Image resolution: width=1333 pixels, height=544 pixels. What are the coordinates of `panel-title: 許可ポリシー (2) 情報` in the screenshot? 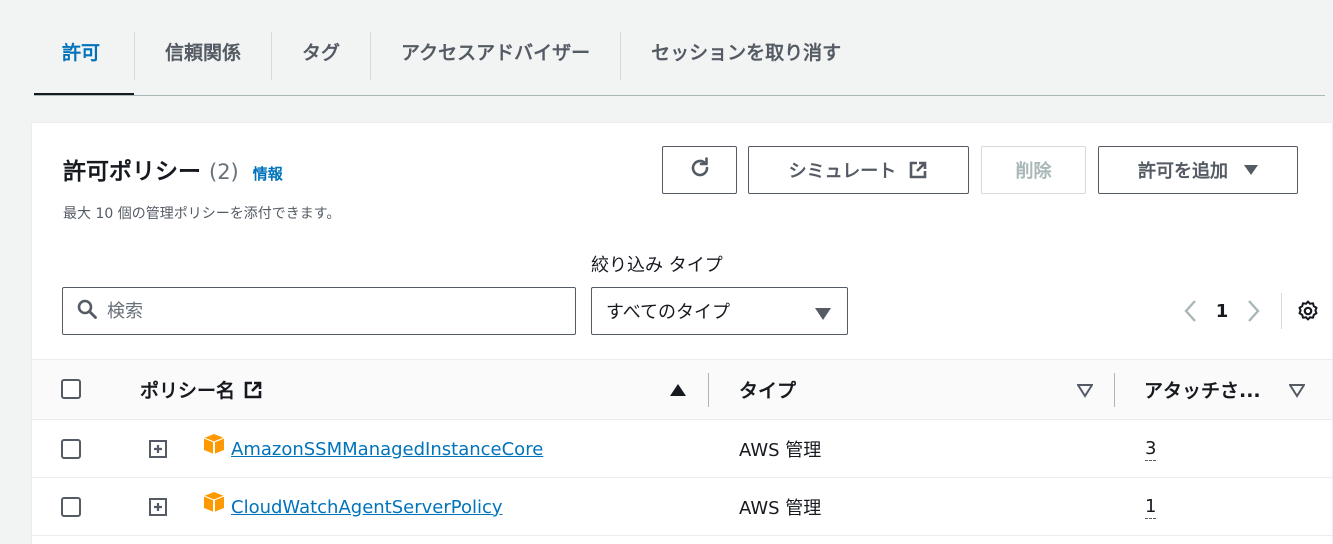 It's located at (173, 169).